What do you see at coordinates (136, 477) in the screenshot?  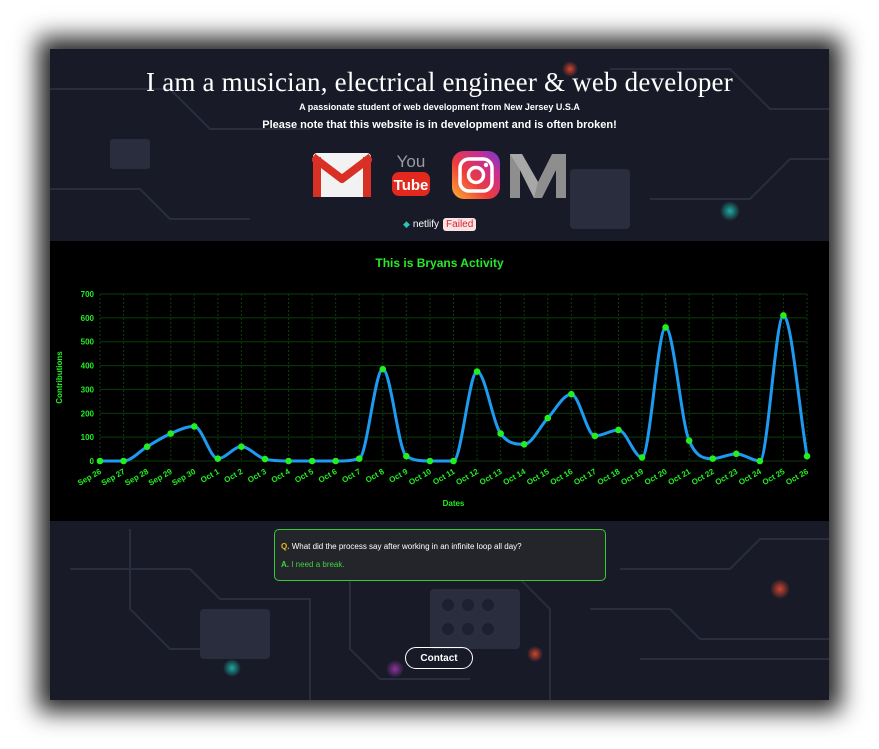 I see `x-tick-label: Sep 28` at bounding box center [136, 477].